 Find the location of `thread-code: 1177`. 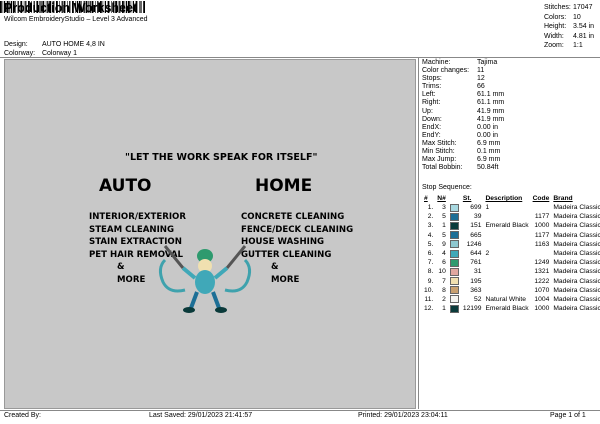

thread-code: 1177 is located at coordinates (542, 235).